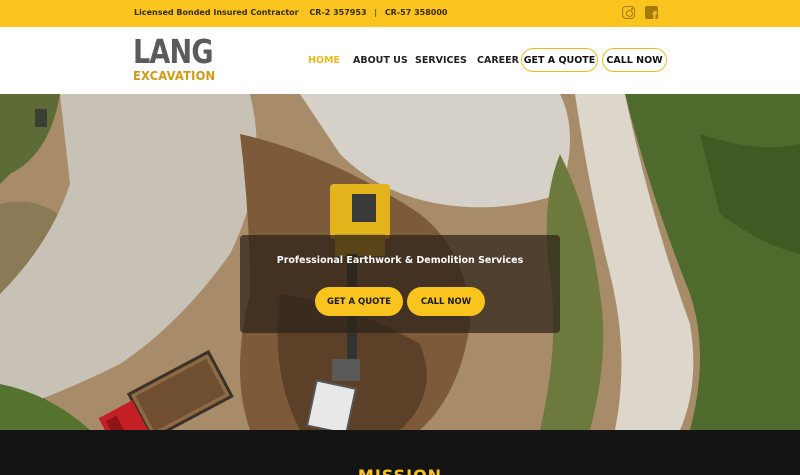 Image resolution: width=800 pixels, height=475 pixels. I want to click on nav-services: SERVICES, so click(441, 60).